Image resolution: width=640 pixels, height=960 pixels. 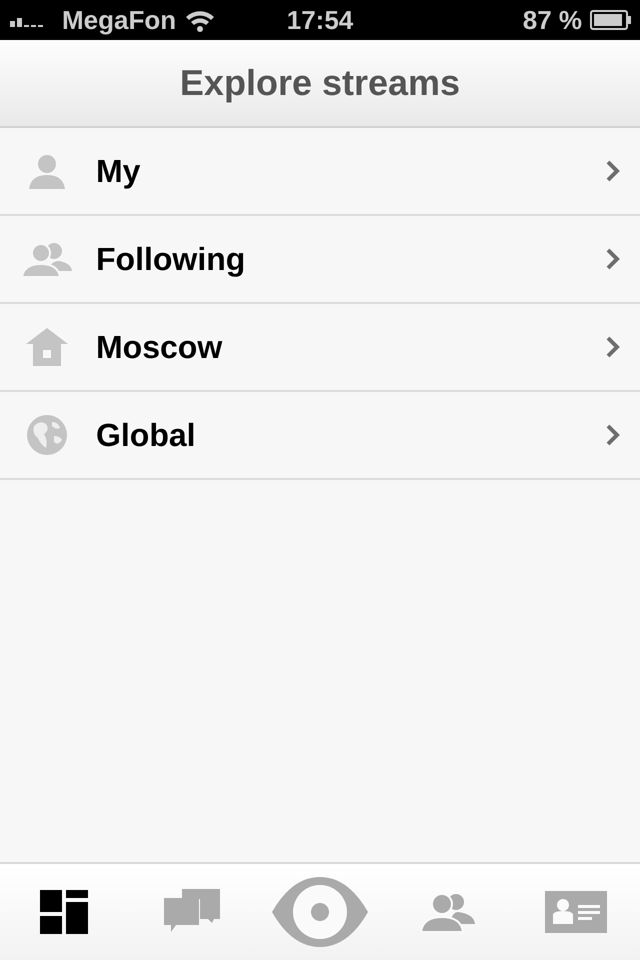 I want to click on dashboard-icon, so click(x=64, y=912).